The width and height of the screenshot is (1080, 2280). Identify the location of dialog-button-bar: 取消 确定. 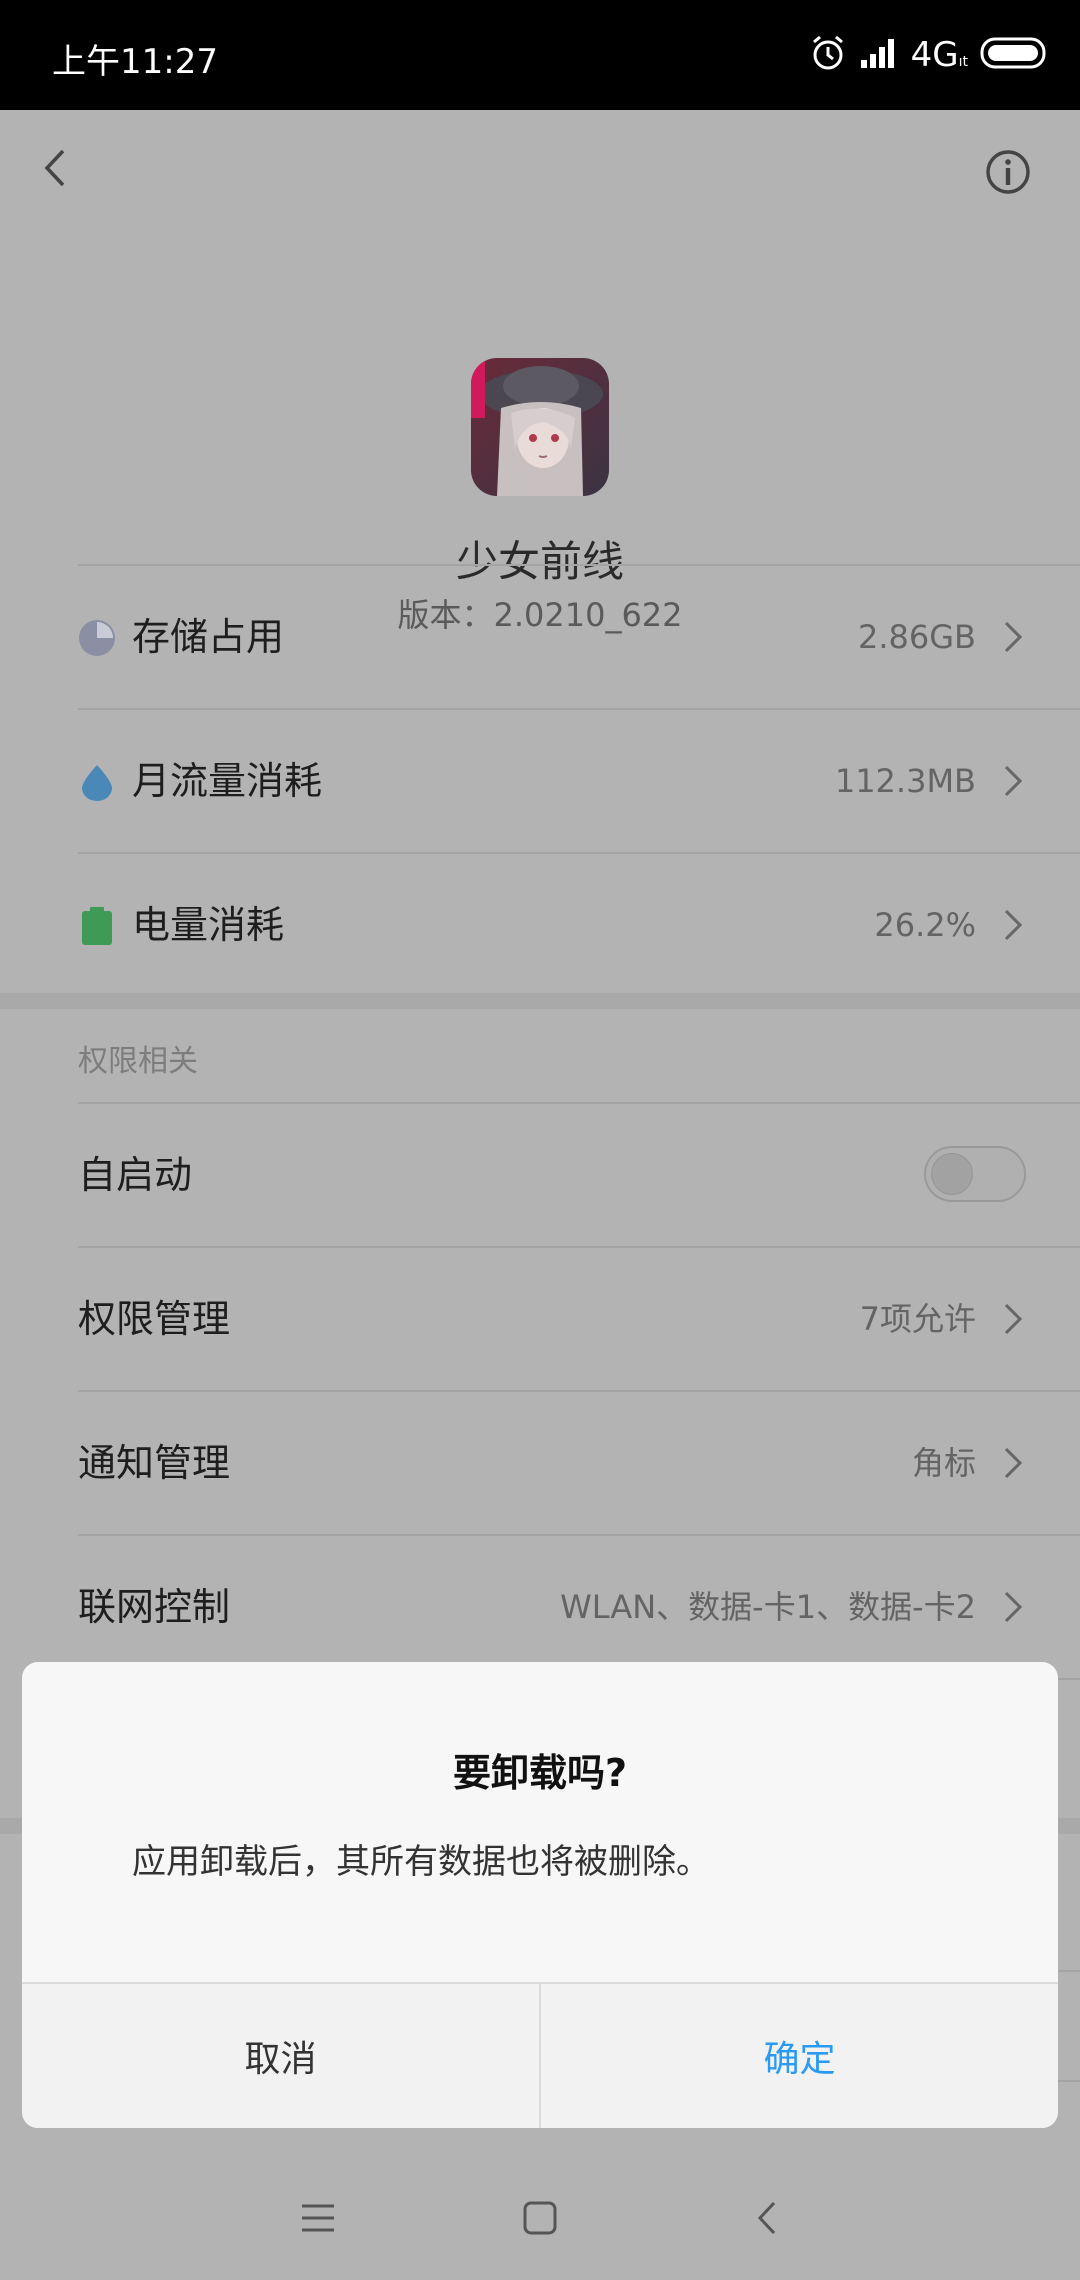
(540, 2055).